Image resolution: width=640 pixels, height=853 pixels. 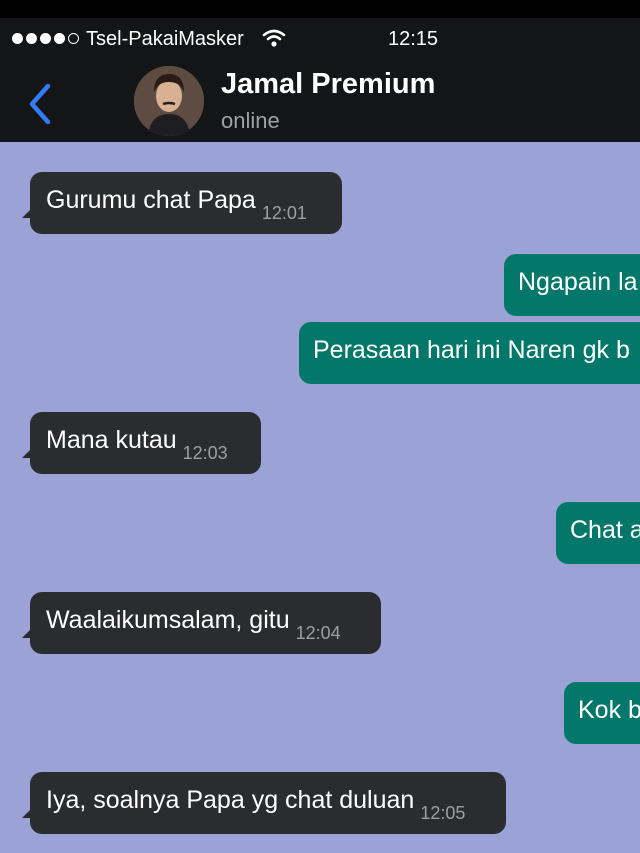 What do you see at coordinates (320, 102) in the screenshot?
I see `chat-header: Jamal Premium online` at bounding box center [320, 102].